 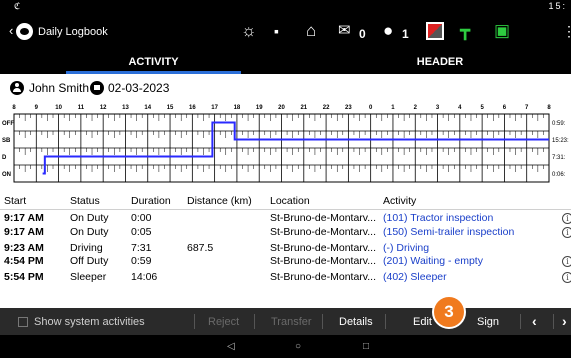 What do you see at coordinates (559, 158) in the screenshot?
I see `graph-total-label: 7:31:` at bounding box center [559, 158].